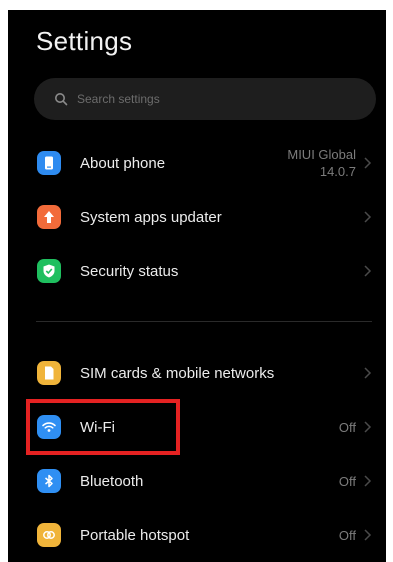  What do you see at coordinates (112, 481) in the screenshot?
I see `settings-item-label: Bluetooth` at bounding box center [112, 481].